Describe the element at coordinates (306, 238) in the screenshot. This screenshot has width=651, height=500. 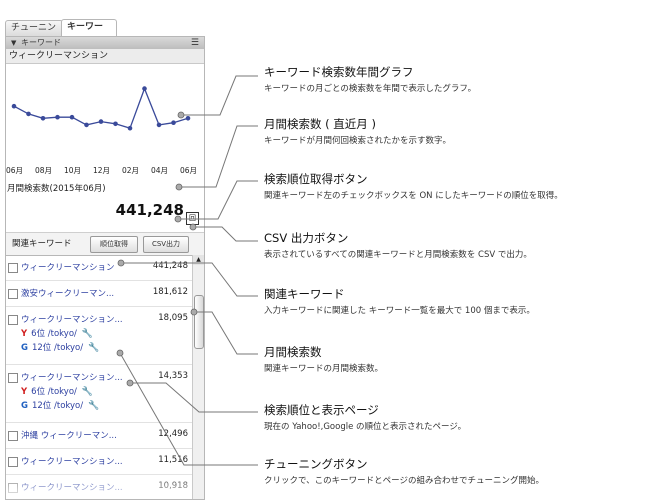
I see `annotation-title: CSV 出力ボタン` at that location.